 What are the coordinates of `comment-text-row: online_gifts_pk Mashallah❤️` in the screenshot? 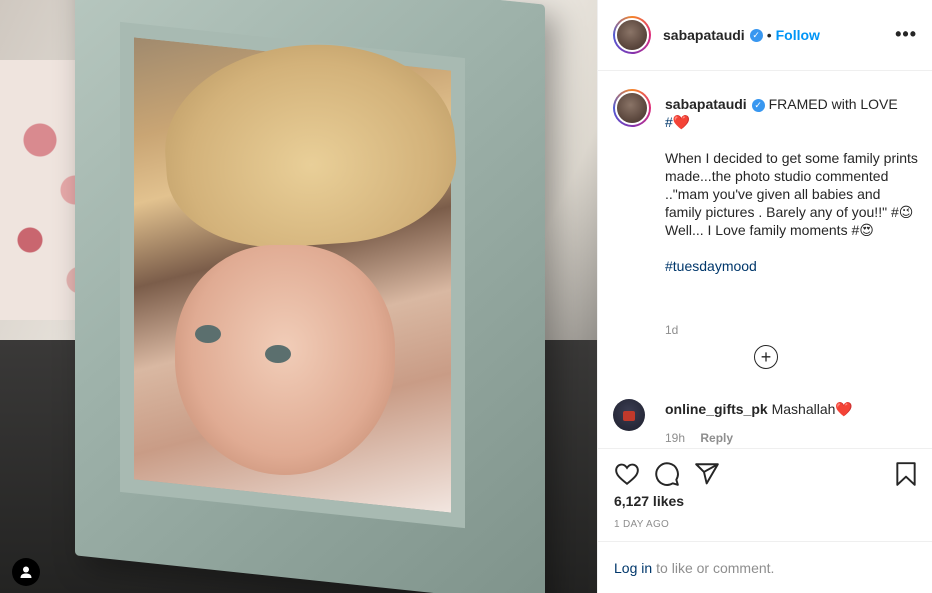 It's located at (759, 409).